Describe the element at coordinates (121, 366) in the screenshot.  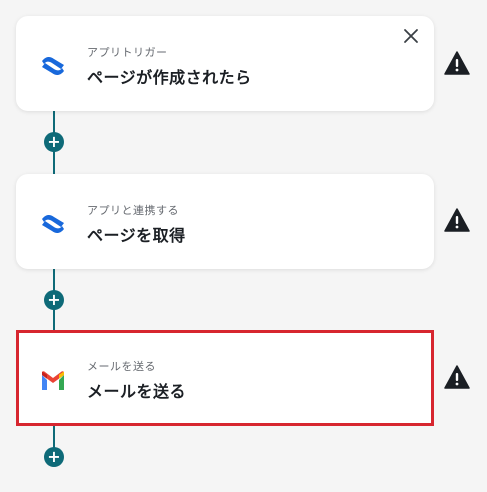
I see `step-type-label: メールを送る` at that location.